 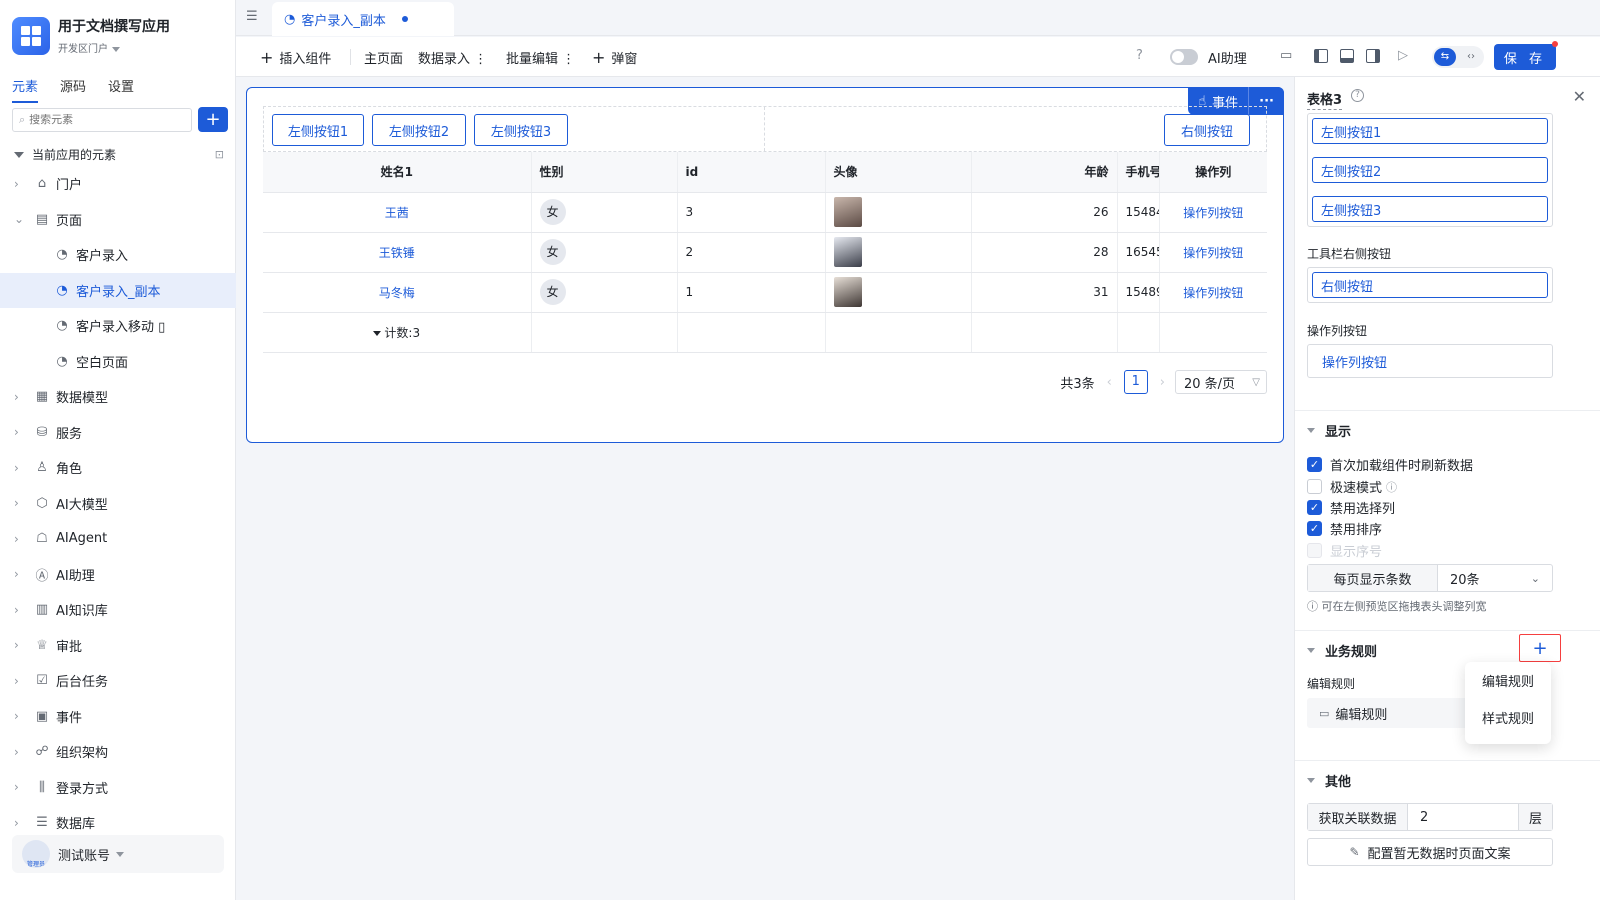 What do you see at coordinates (1212, 172) in the screenshot?
I see `column-header-actions: 操作列` at bounding box center [1212, 172].